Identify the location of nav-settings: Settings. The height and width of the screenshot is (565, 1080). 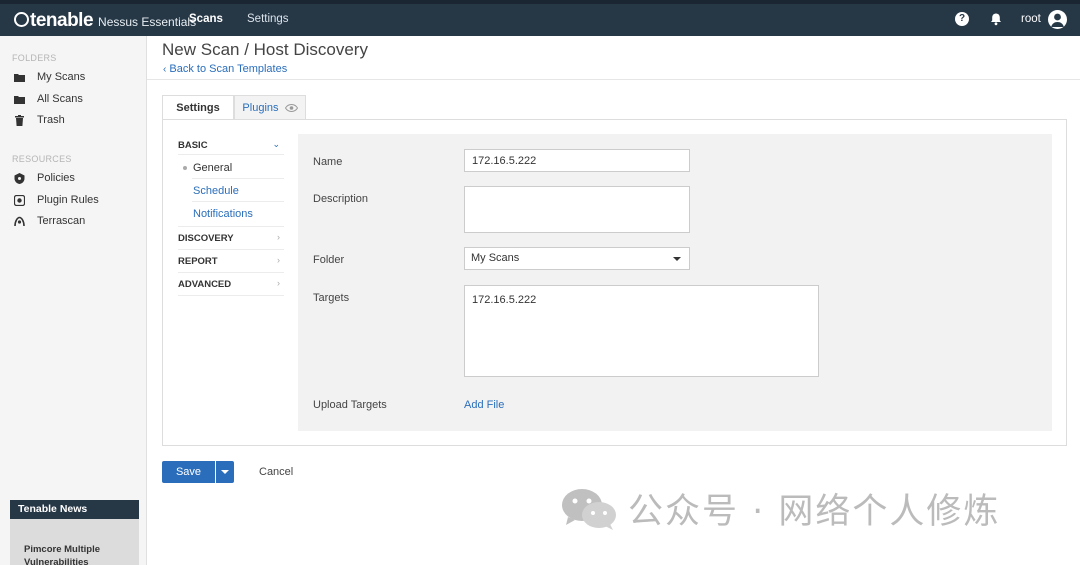
(268, 19).